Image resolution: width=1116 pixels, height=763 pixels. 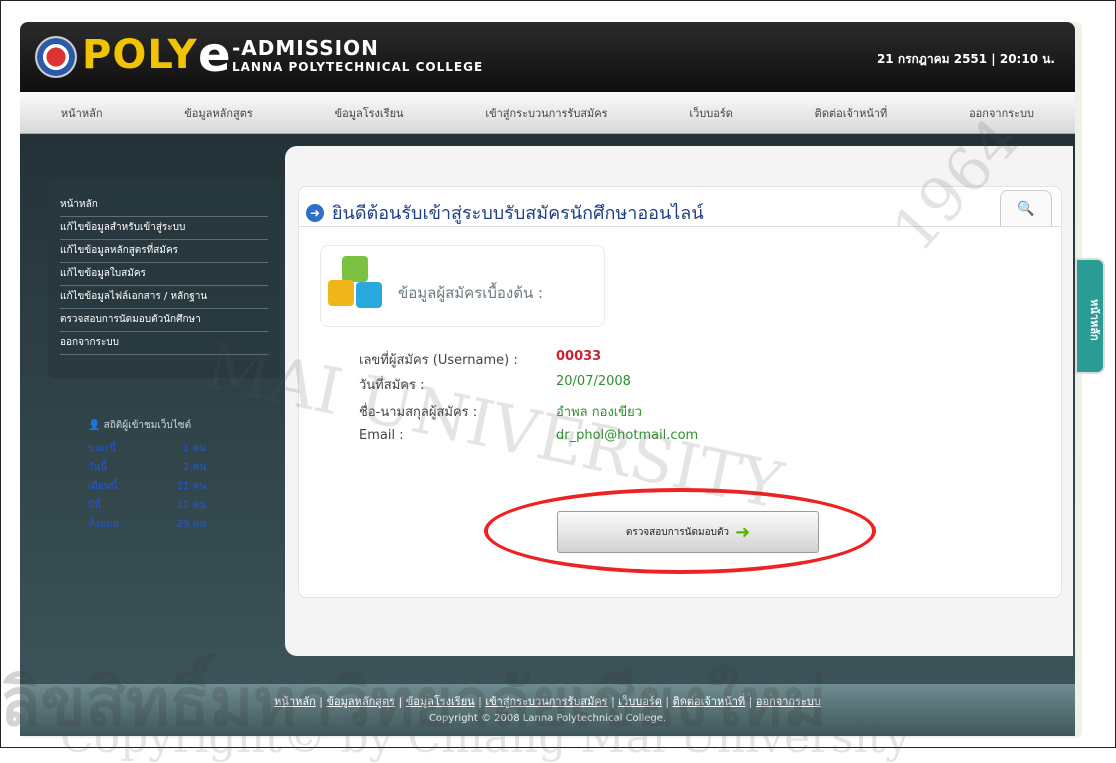 What do you see at coordinates (164, 228) in the screenshot?
I see `sidebar-item-edit-login: แก้ไขข้อมูลสำหรับเข้าสู่ระบบ` at bounding box center [164, 228].